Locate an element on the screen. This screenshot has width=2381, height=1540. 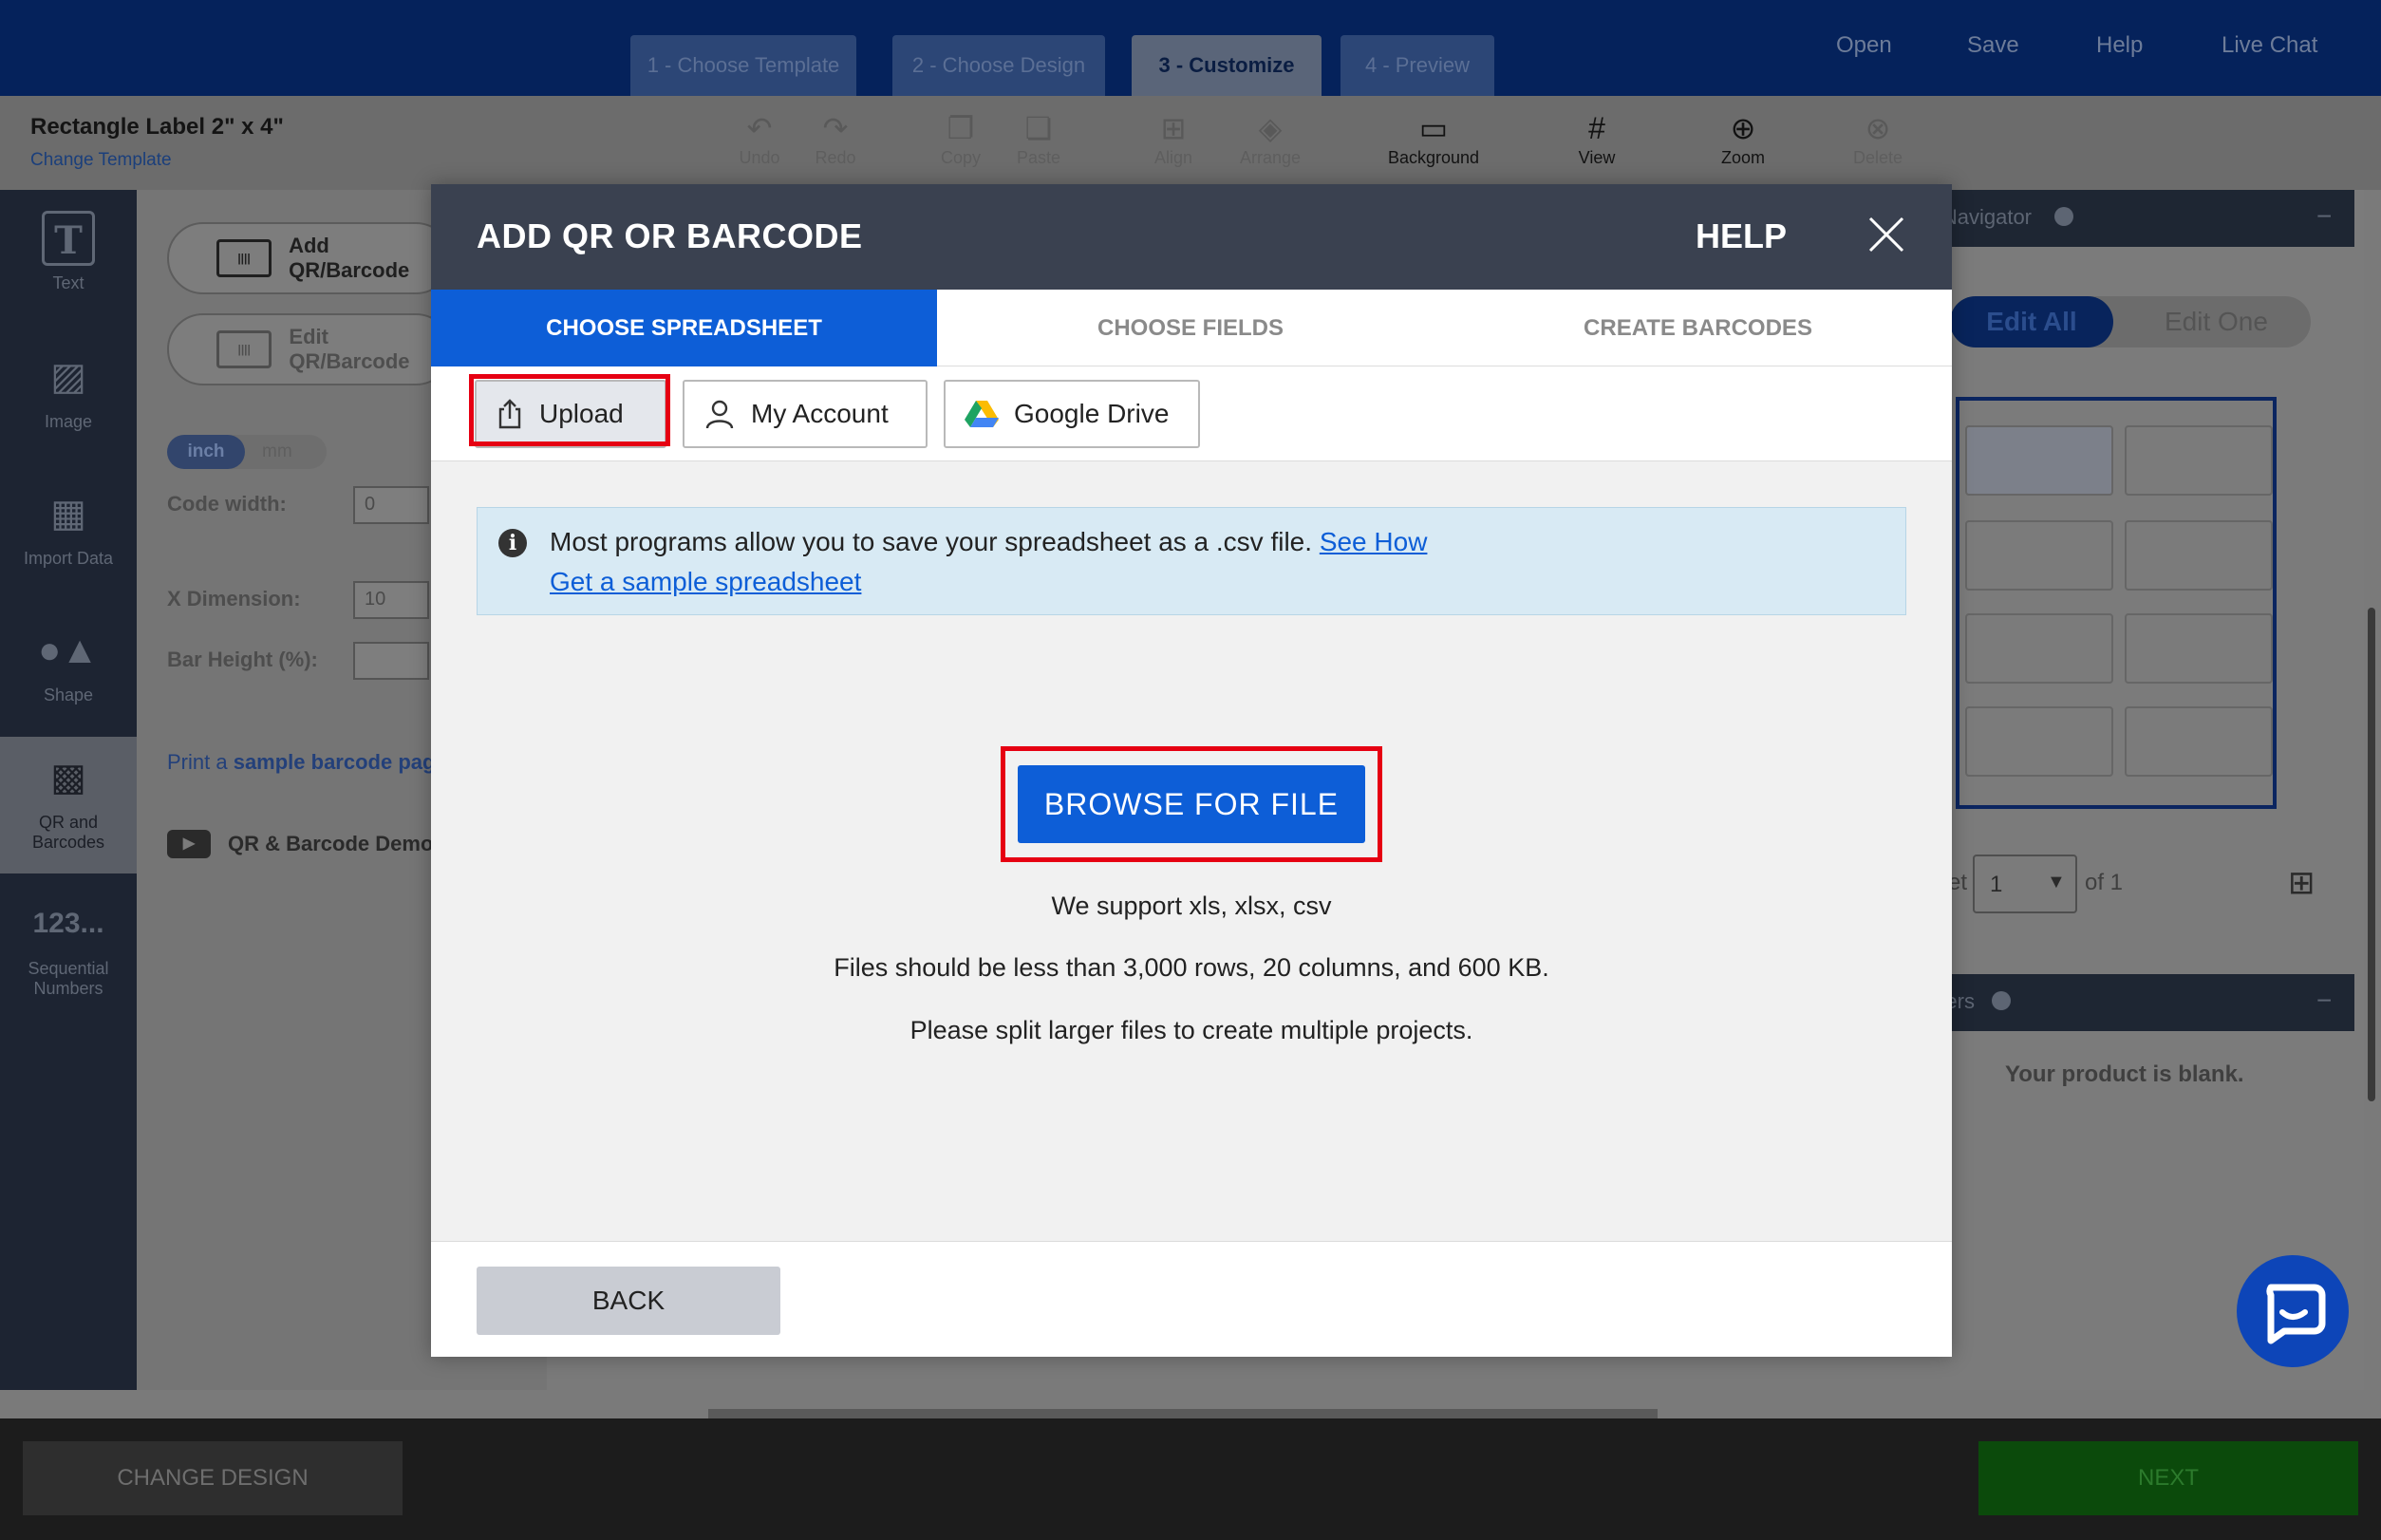
help-link: Help is located at coordinates (2120, 46).